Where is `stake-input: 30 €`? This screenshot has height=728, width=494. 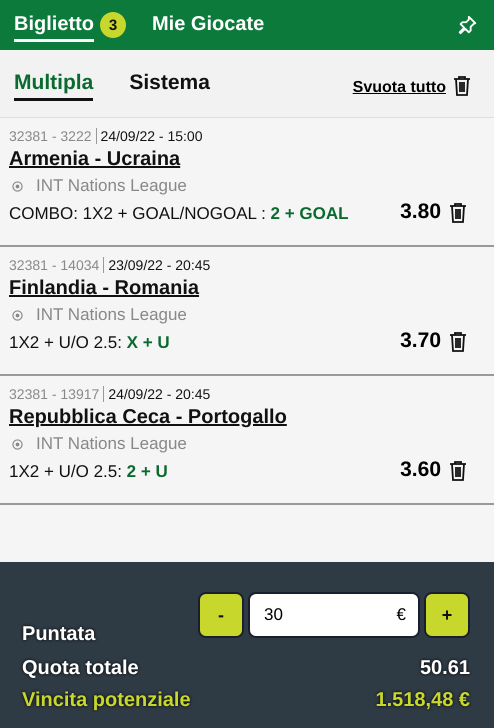
stake-input: 30 € is located at coordinates (334, 615).